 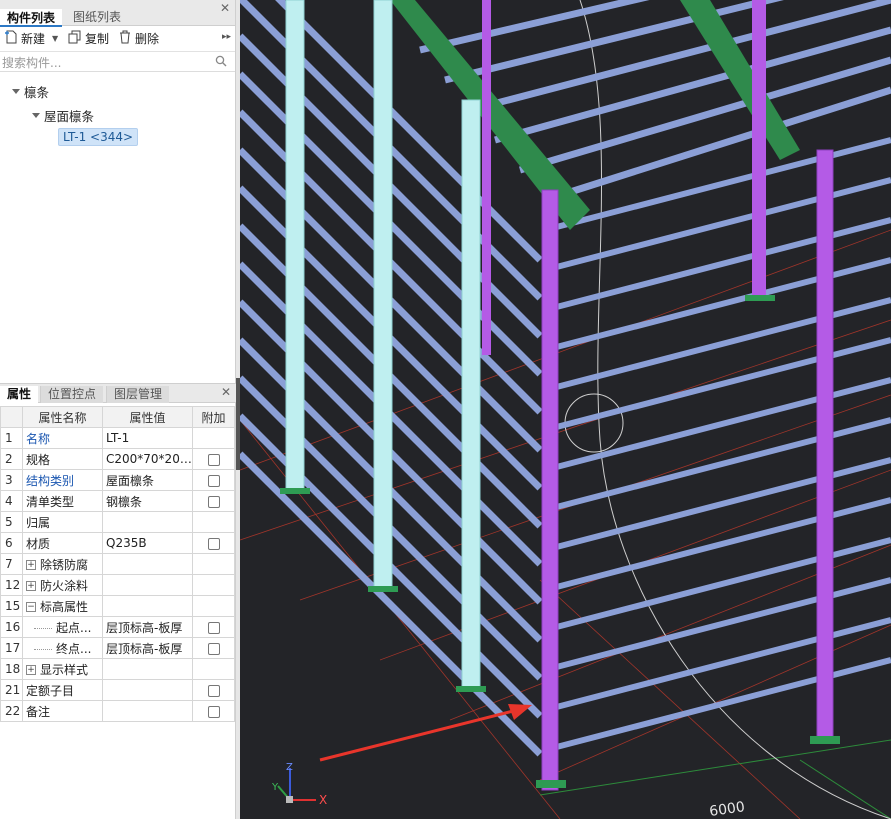 What do you see at coordinates (550, 490) in the screenshot?
I see `column-purple` at bounding box center [550, 490].